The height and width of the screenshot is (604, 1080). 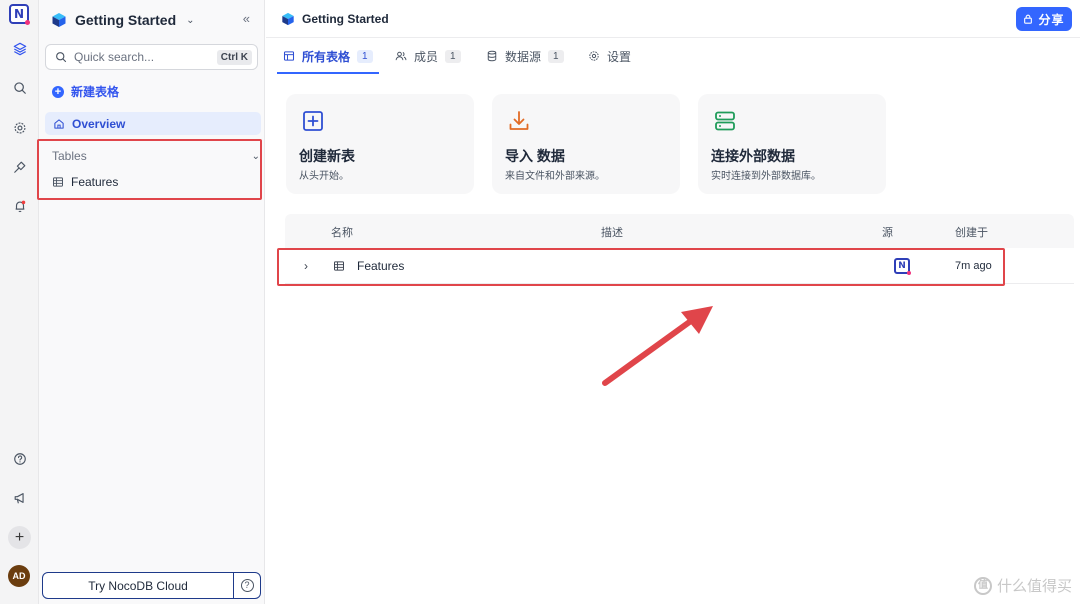 I want to click on plus-icon: +, so click(x=19, y=537).